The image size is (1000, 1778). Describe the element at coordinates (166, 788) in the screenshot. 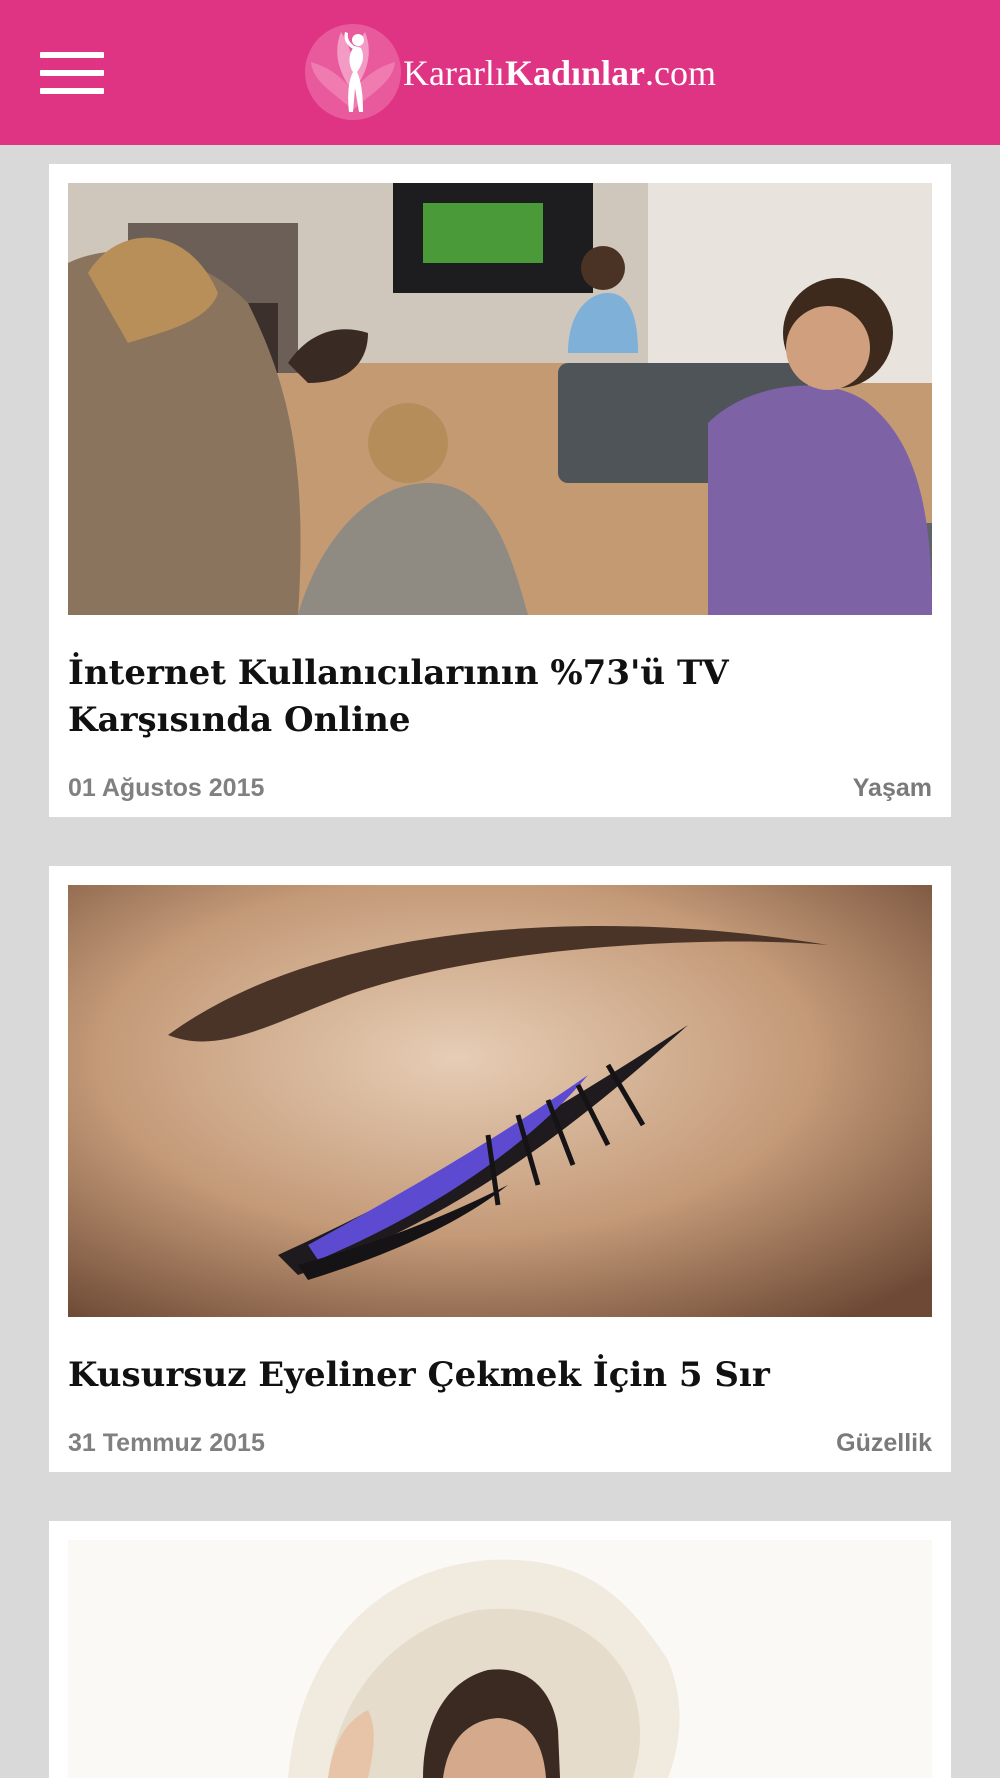

I see `article-date: 01 Ağustos 2015` at that location.